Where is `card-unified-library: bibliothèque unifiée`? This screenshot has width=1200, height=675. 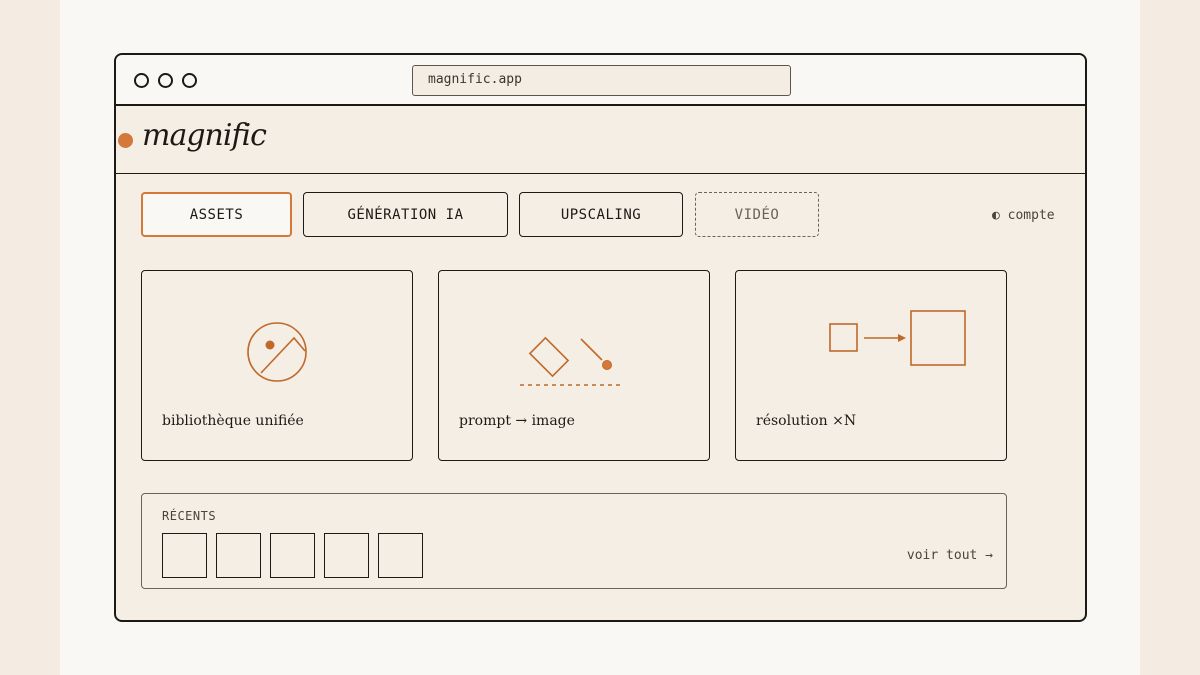
card-unified-library: bibliothèque unifiée is located at coordinates (277, 365).